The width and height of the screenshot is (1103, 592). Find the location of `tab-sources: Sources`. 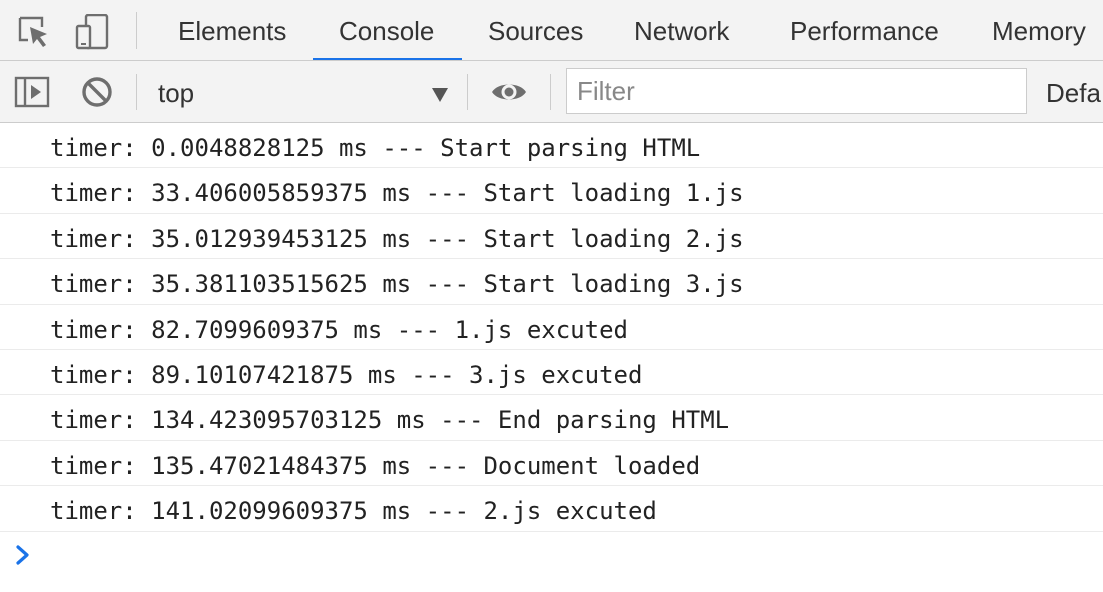

tab-sources: Sources is located at coordinates (535, 30).